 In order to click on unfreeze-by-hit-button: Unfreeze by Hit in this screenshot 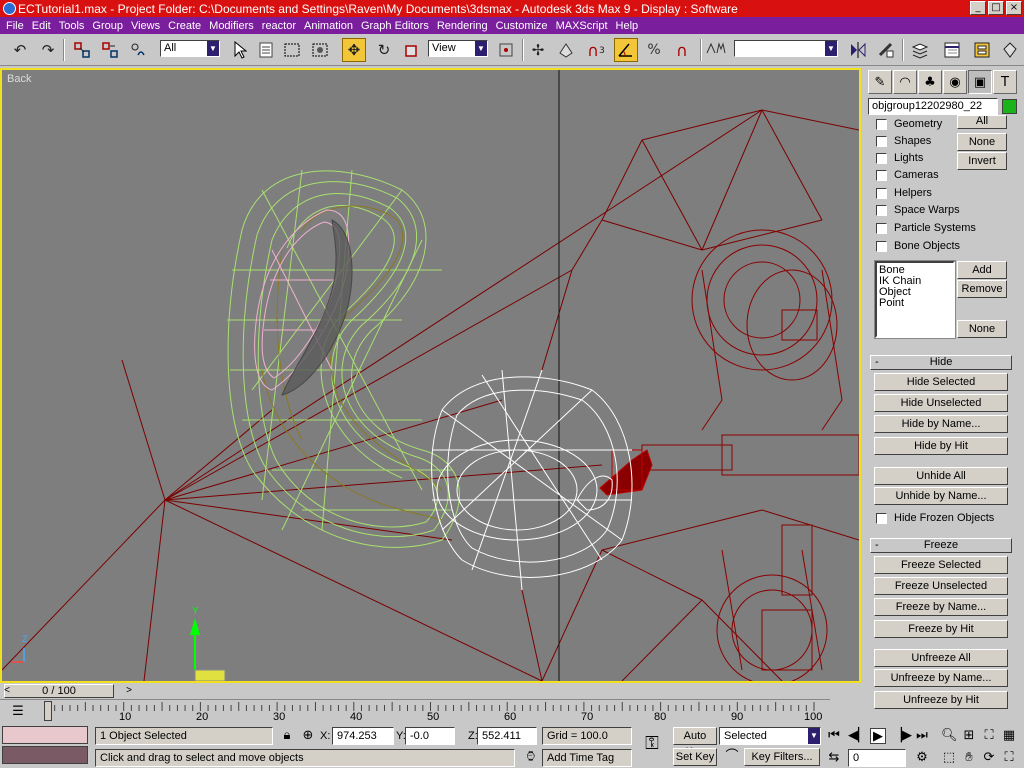, I will do `click(941, 700)`.